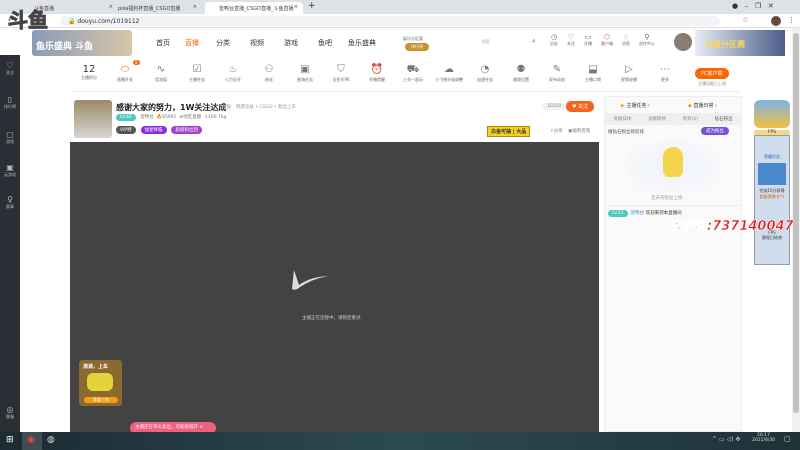 The width and height of the screenshot is (800, 450). Describe the element at coordinates (226, 107) in the screenshot. I see `report-link: 举报` at that location.